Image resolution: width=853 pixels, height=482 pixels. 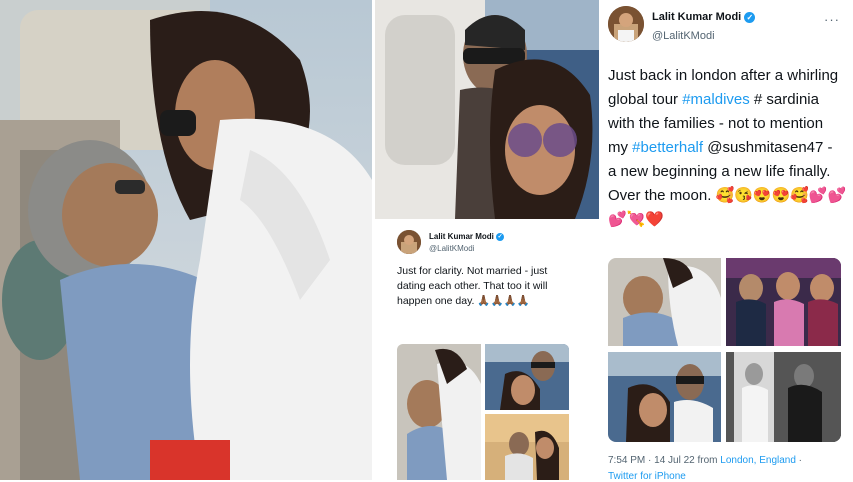 I want to click on boat-couple-photo, so click(x=487, y=109).